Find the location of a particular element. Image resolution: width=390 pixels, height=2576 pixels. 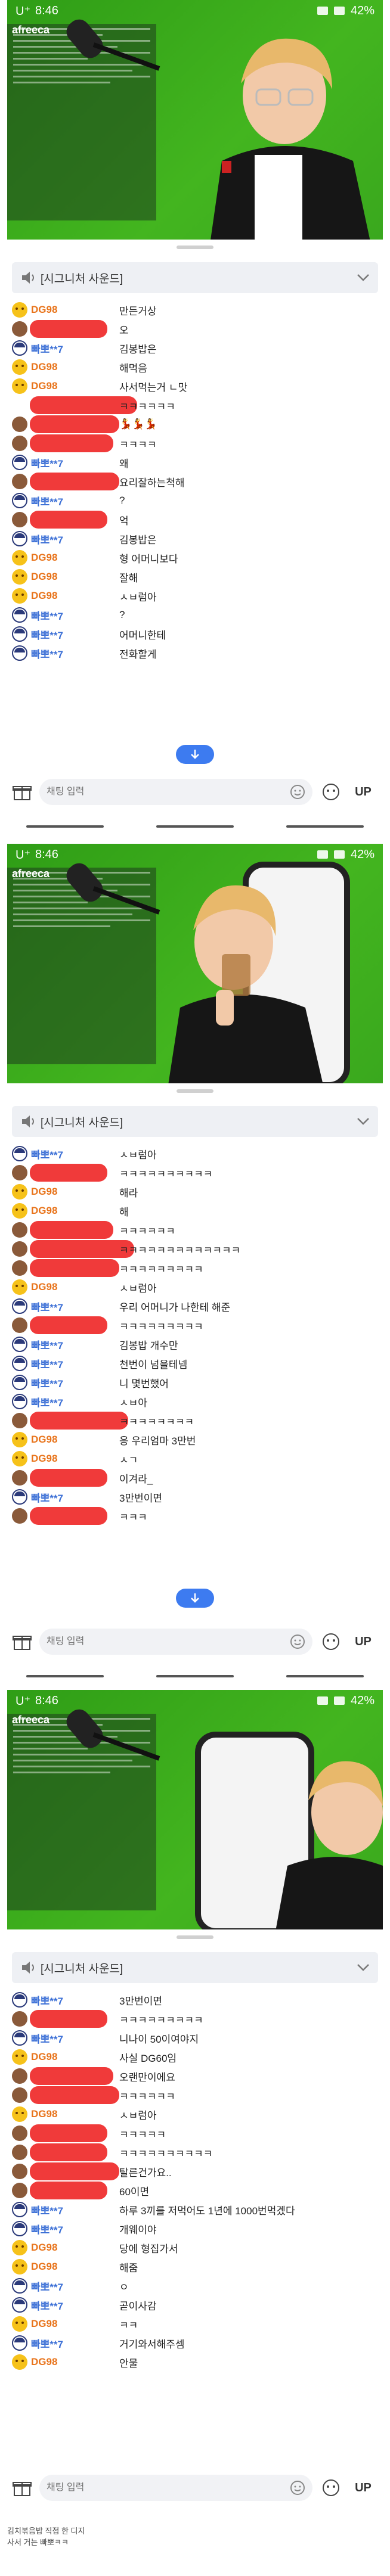

chat-message: ㅋㅋㅋㅋㅋㅋㅋㅋㅋㅋㅋㅋㅋ is located at coordinates (195, 1249).